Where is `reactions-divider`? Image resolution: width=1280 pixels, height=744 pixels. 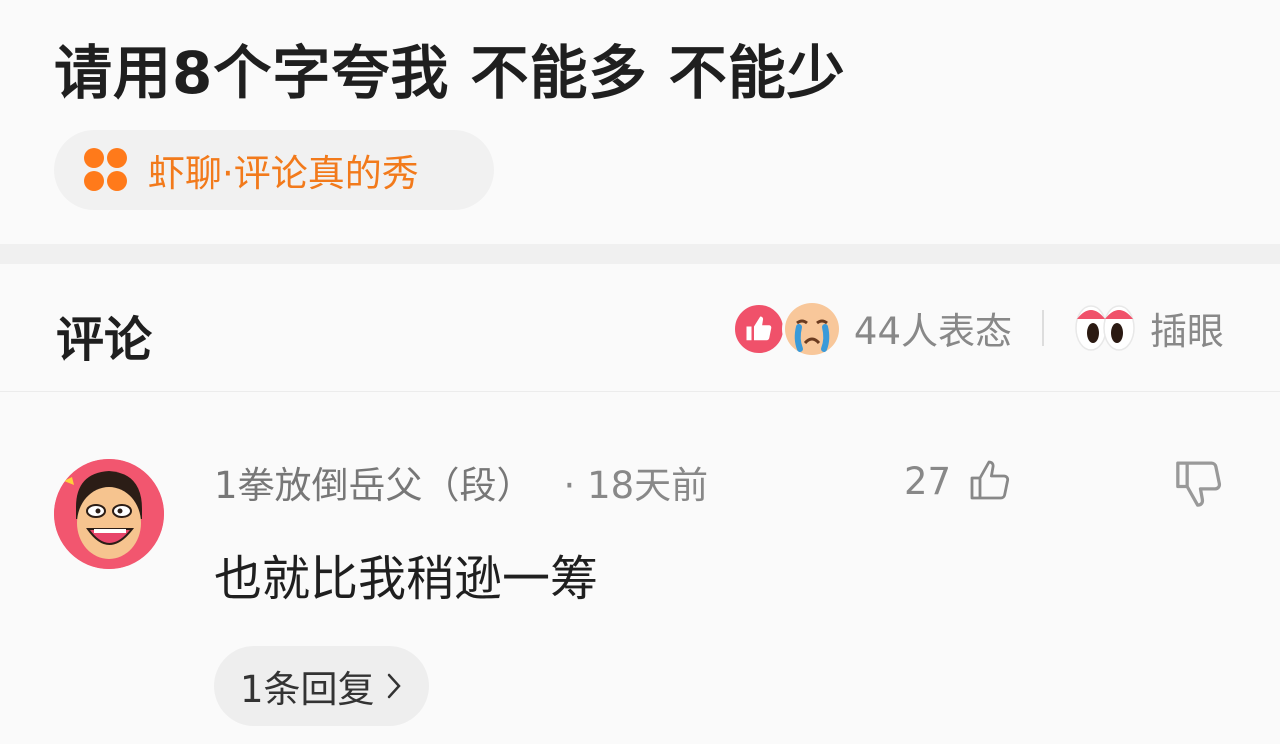 reactions-divider is located at coordinates (1043, 328).